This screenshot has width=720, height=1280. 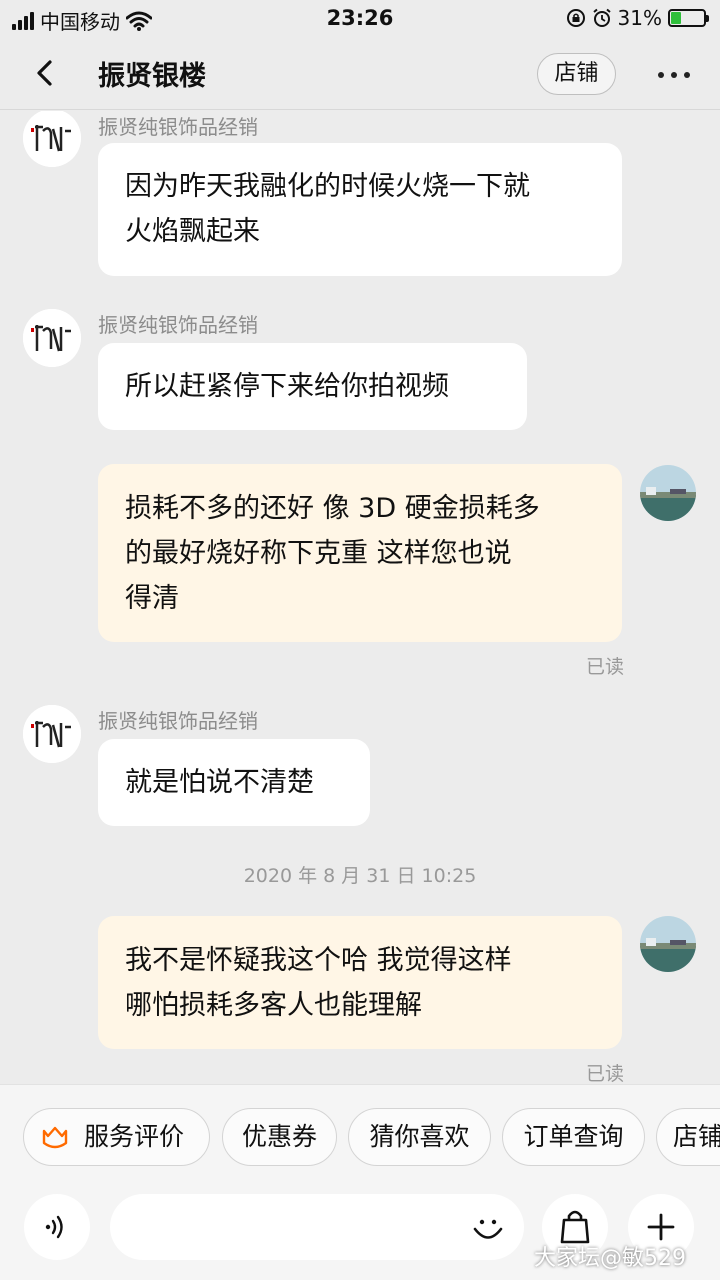 What do you see at coordinates (134, 1136) in the screenshot?
I see `chip-label: 服务评价` at bounding box center [134, 1136].